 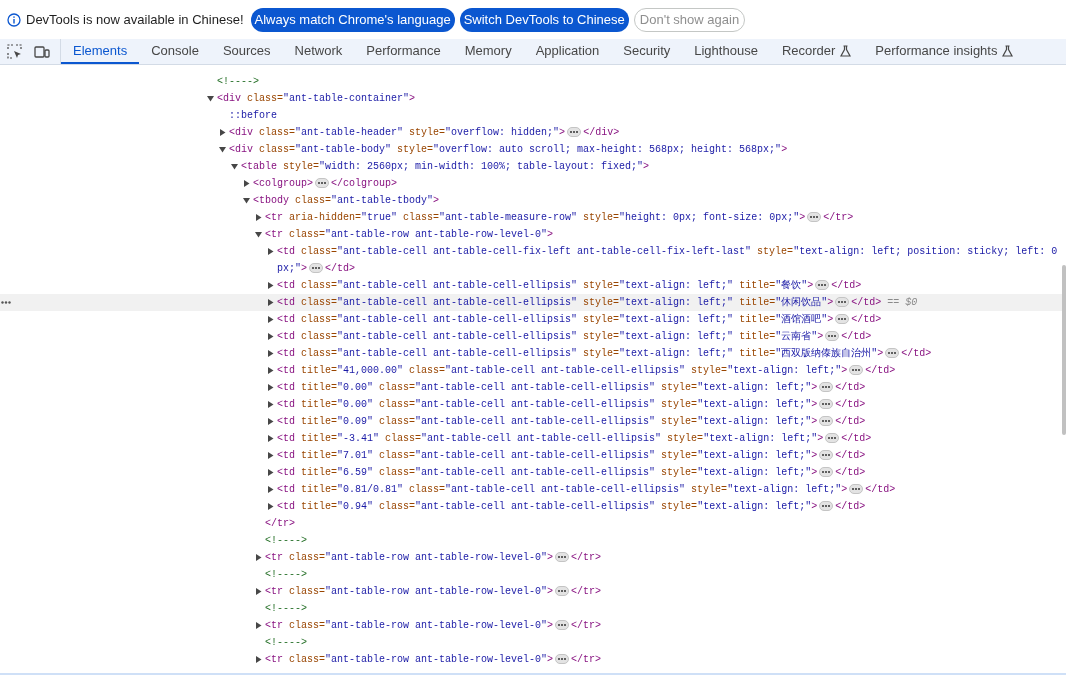 What do you see at coordinates (816, 51) in the screenshot?
I see `panel-tab: Recorder` at bounding box center [816, 51].